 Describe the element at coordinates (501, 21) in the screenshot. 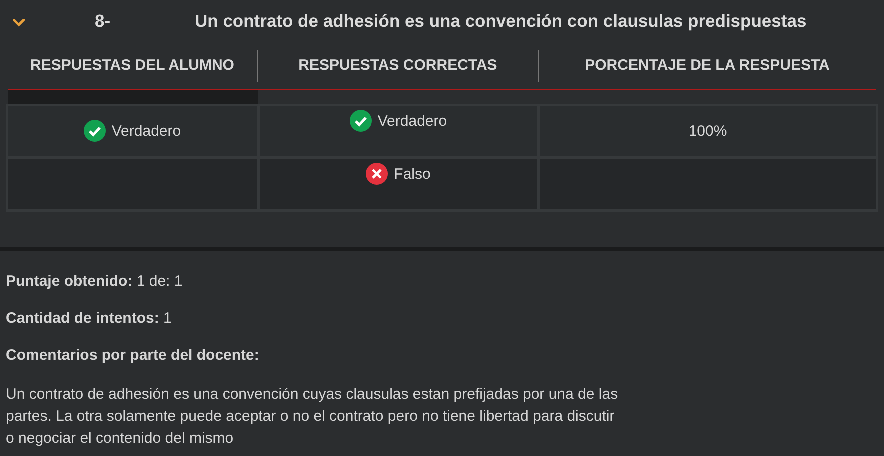

I see `question-title: Un contrato de adhesión es una convención con clausulas predispuestas` at that location.